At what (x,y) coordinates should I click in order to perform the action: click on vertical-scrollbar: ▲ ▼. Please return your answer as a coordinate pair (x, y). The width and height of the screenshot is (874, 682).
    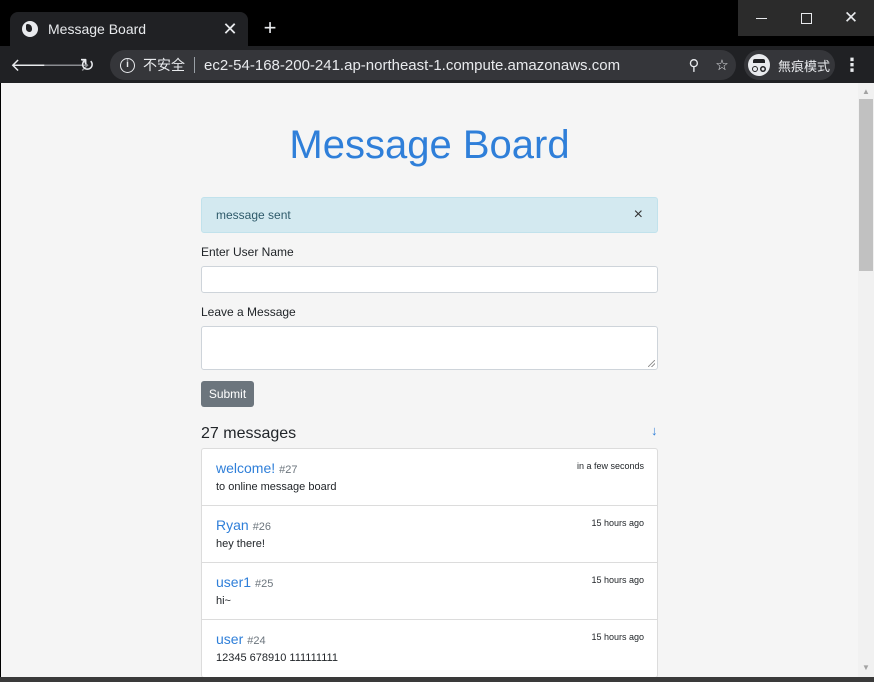
    Looking at the image, I should click on (866, 380).